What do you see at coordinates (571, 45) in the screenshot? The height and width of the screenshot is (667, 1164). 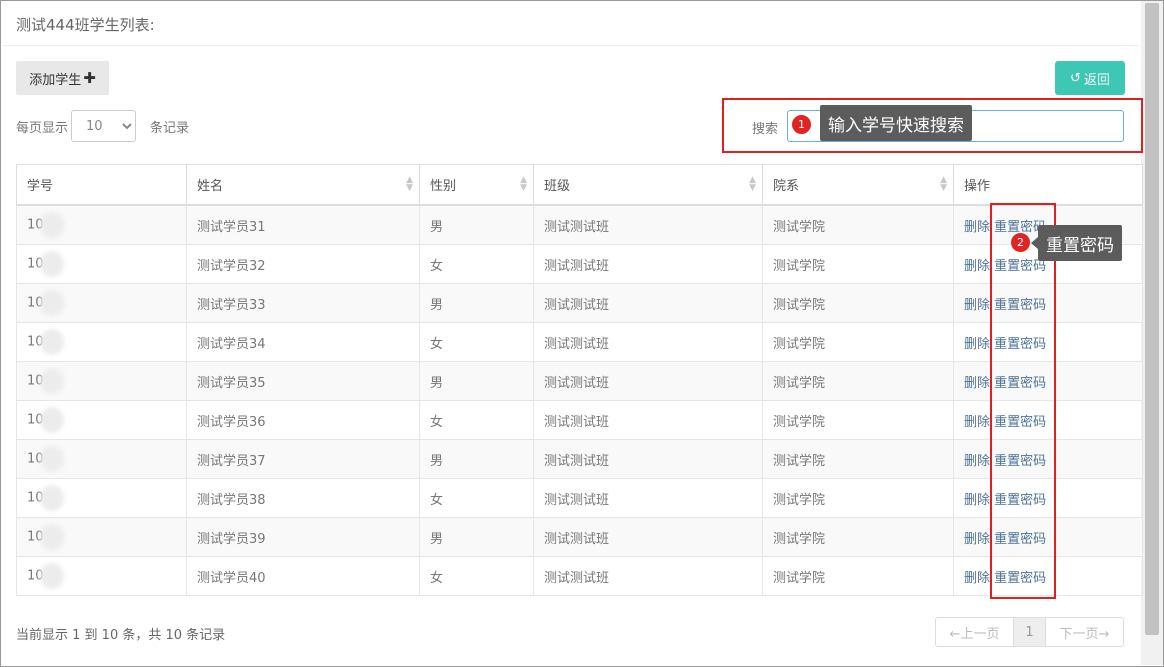 I see `title-divider` at bounding box center [571, 45].